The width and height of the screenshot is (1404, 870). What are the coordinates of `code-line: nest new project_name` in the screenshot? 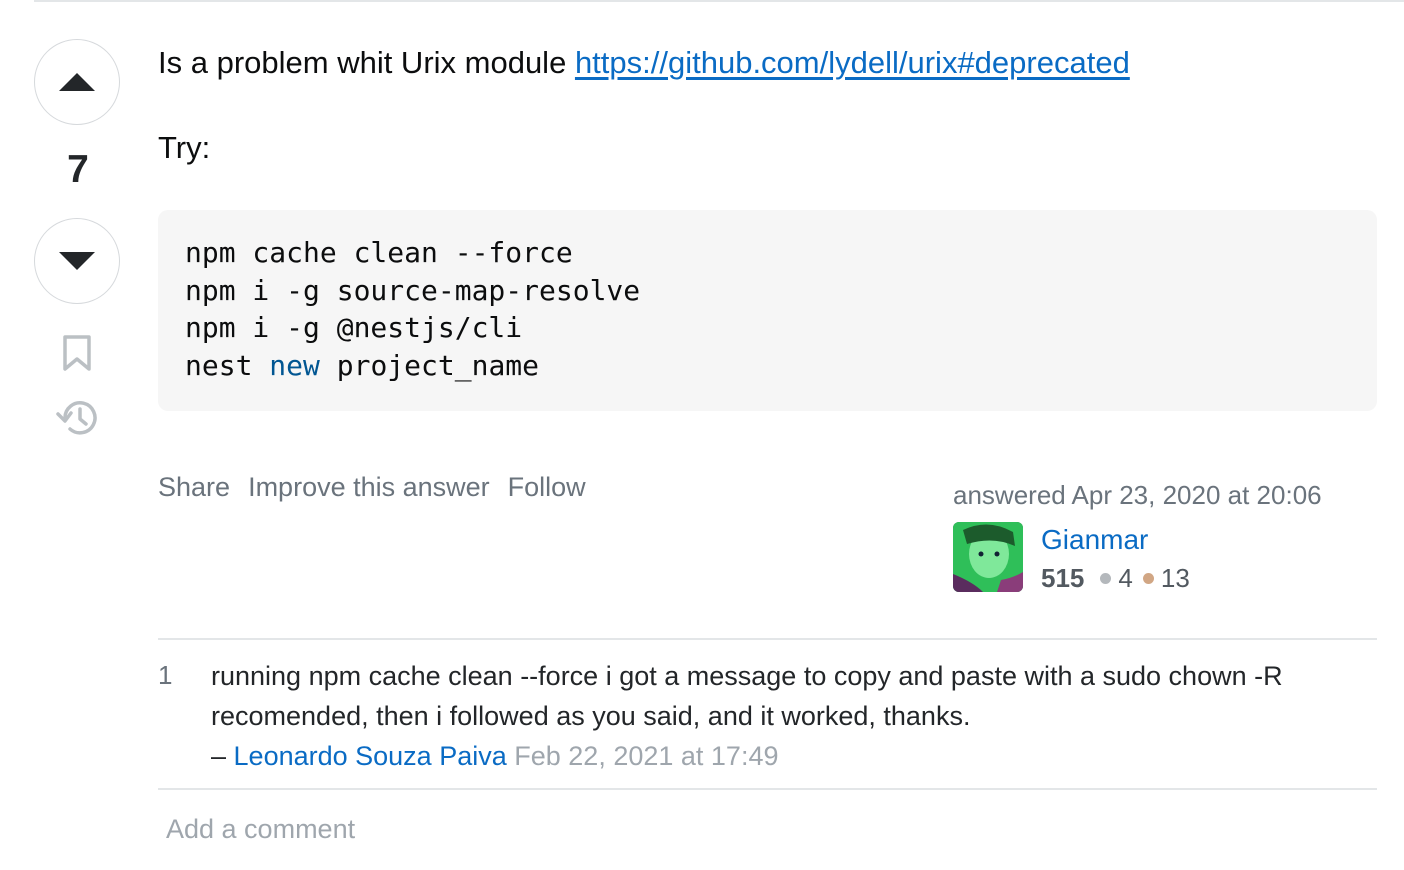 It's located at (362, 365).